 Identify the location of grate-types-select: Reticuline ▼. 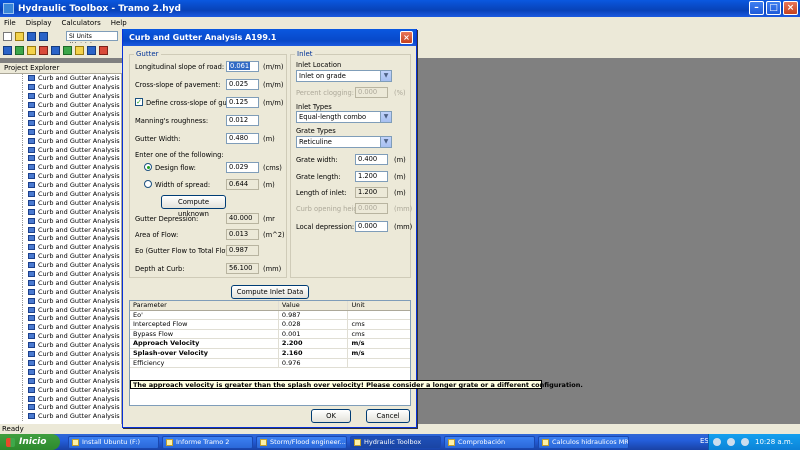
(344, 142).